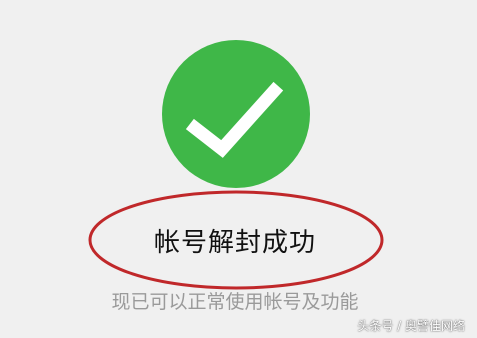  I want to click on watermark-text: 头条号 / 奥譬佳网络, so click(411, 326).